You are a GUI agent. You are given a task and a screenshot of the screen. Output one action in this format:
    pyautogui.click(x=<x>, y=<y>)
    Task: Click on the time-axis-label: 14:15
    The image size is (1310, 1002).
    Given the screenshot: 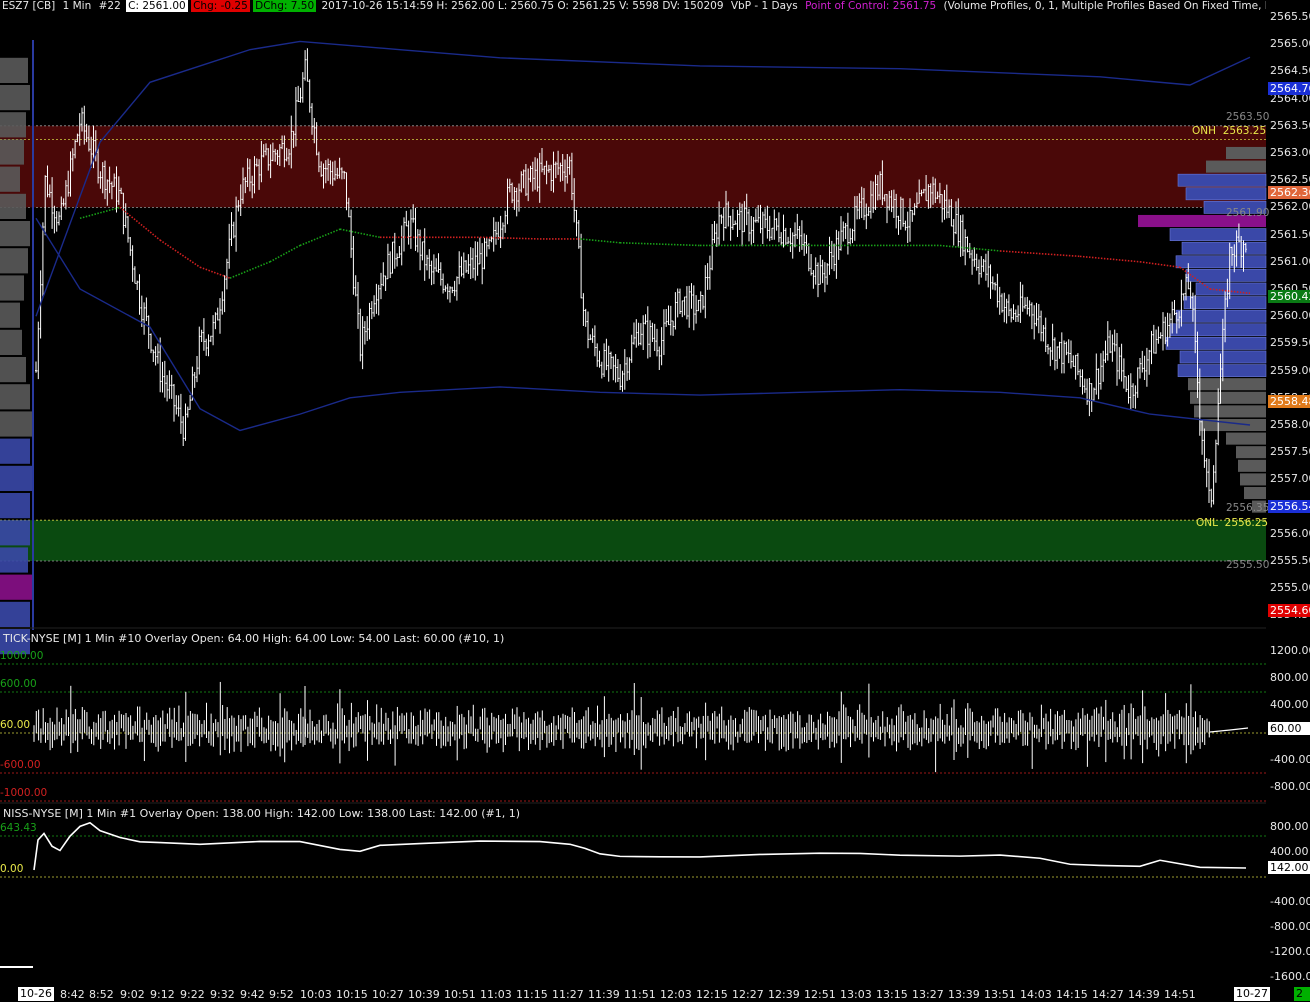 What is the action you would take?
    pyautogui.click(x=1072, y=994)
    